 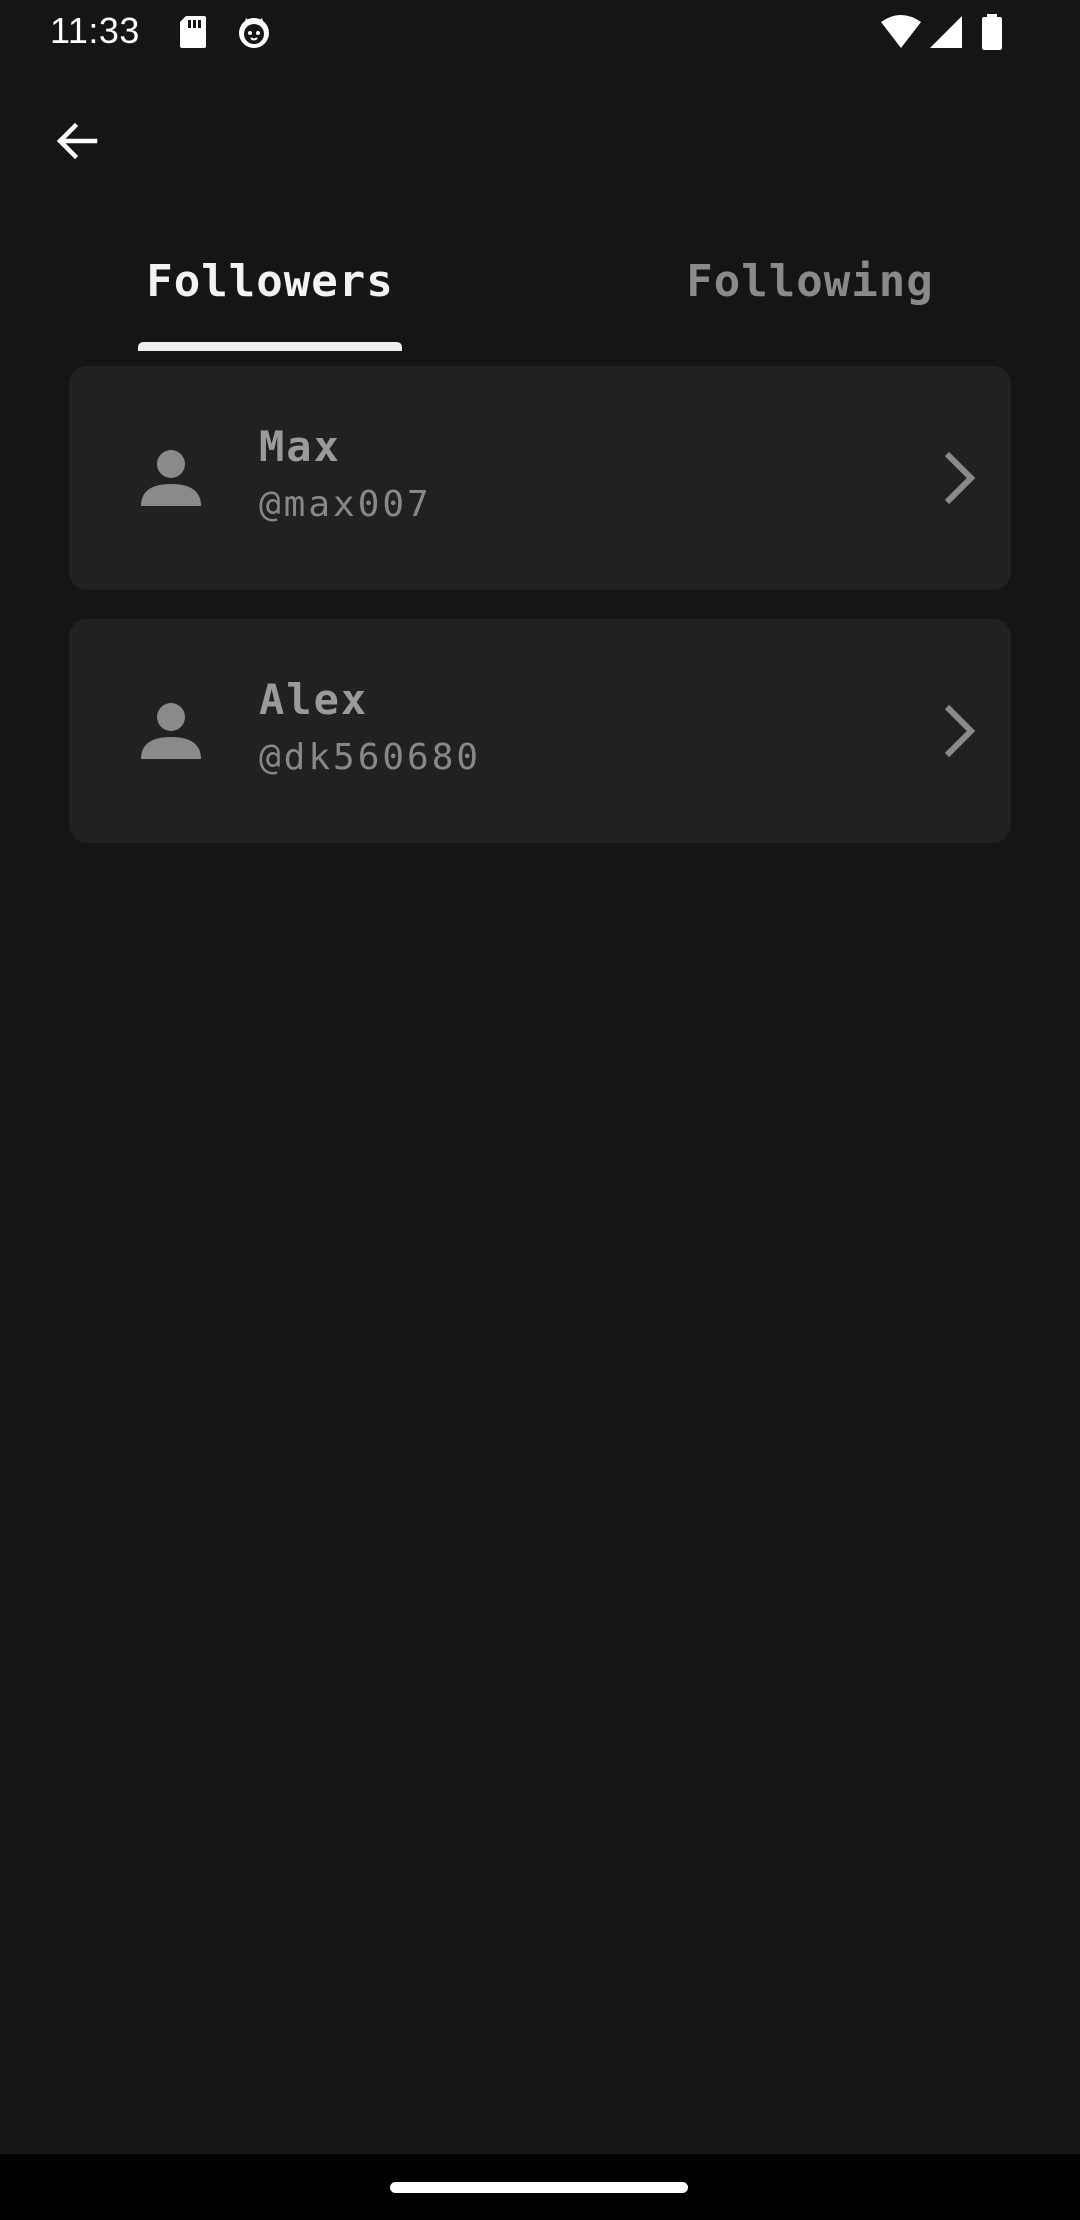 I want to click on tab-following: Following, so click(x=810, y=290).